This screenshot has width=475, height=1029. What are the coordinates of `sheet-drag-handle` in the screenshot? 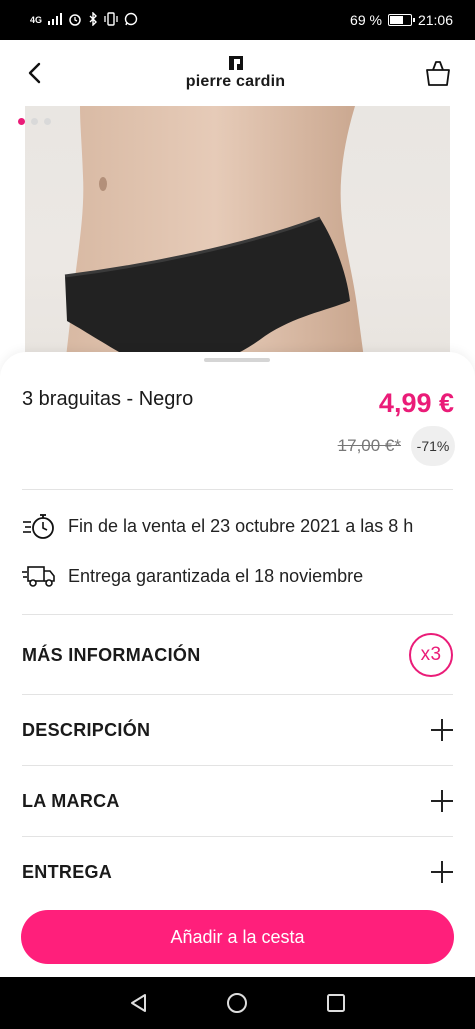 It's located at (237, 360).